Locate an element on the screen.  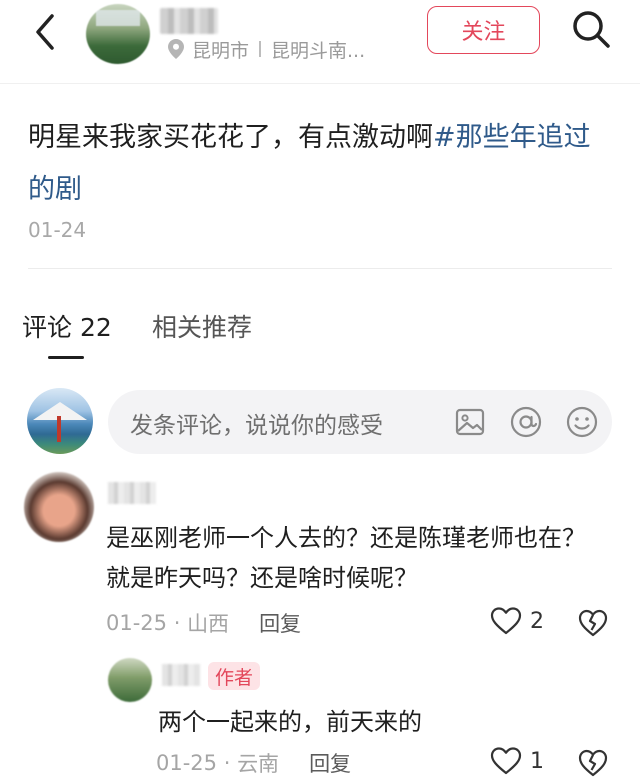
my-avatar is located at coordinates (60, 421).